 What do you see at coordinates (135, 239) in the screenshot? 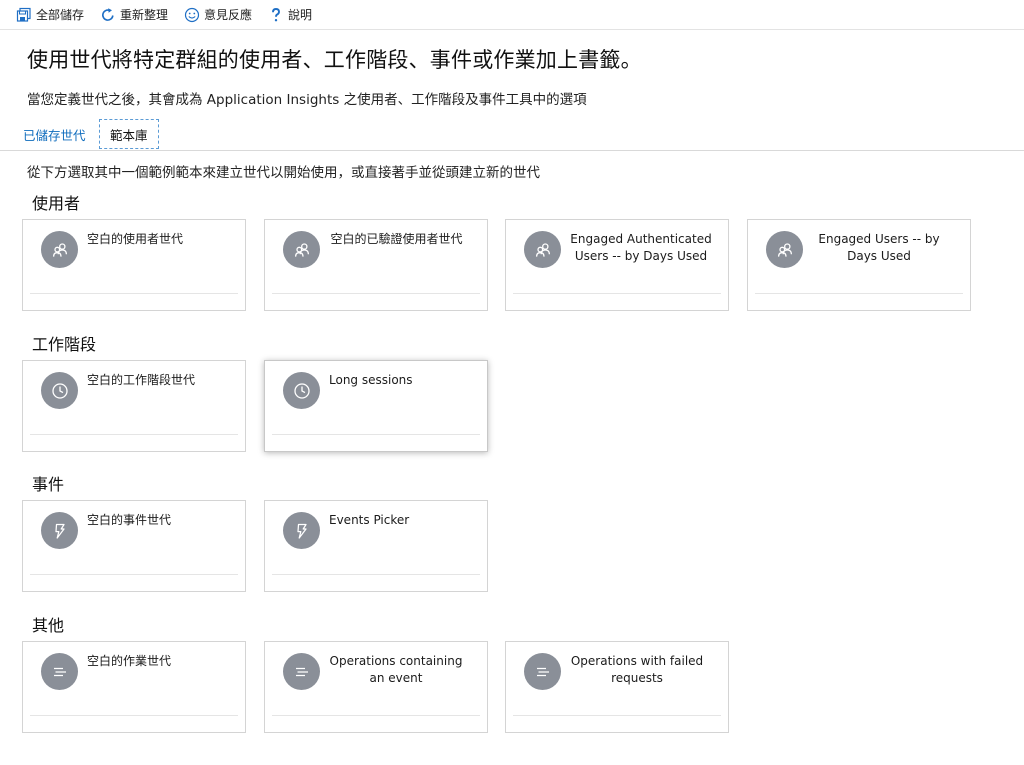
I see `template-card-label: 空白的使用者世代` at bounding box center [135, 239].